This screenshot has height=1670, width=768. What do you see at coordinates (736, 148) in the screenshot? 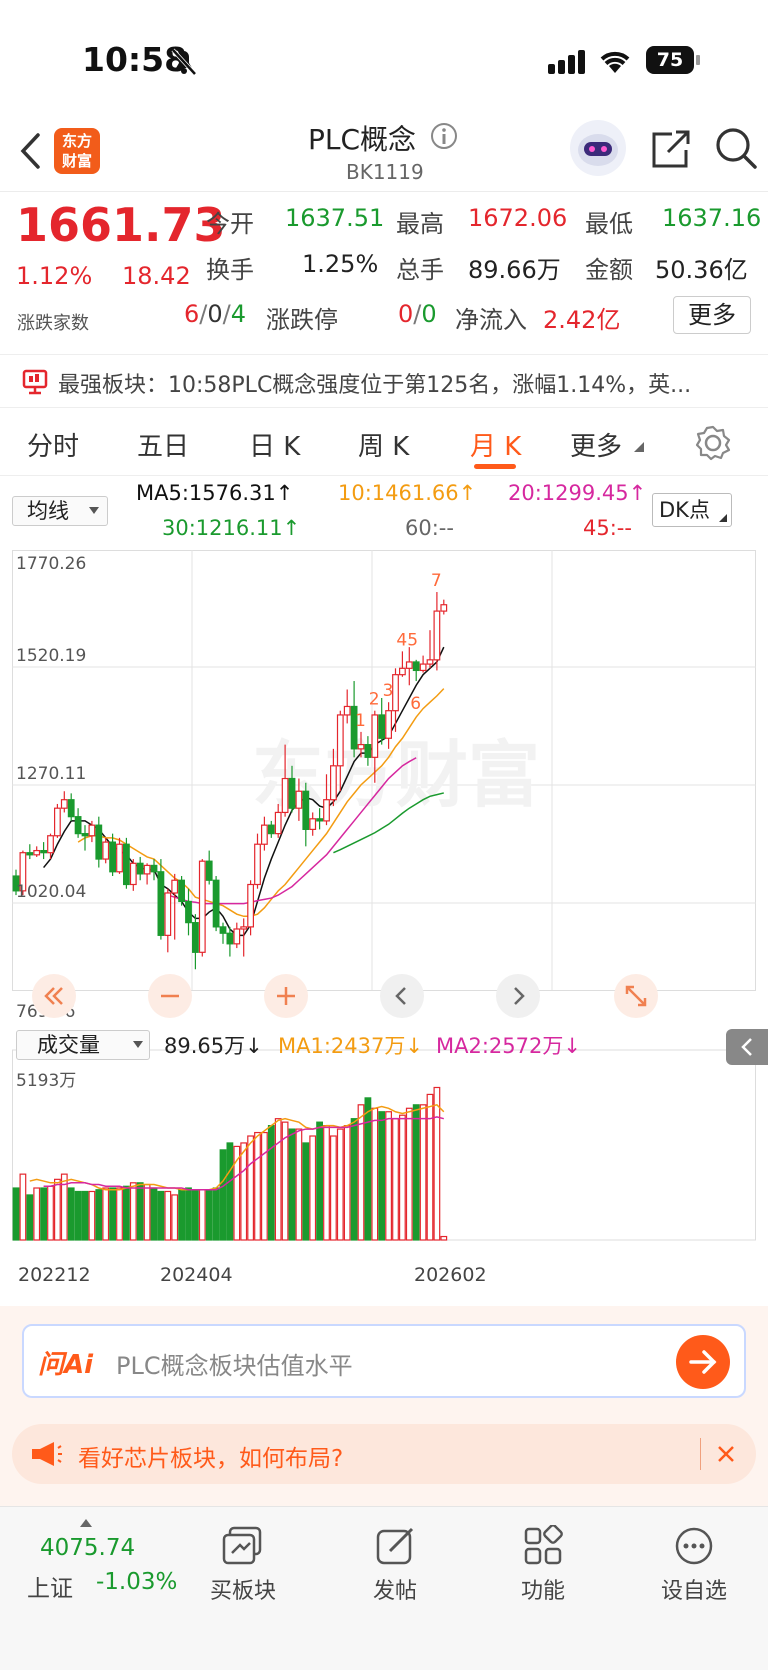
I see `search-icon` at bounding box center [736, 148].